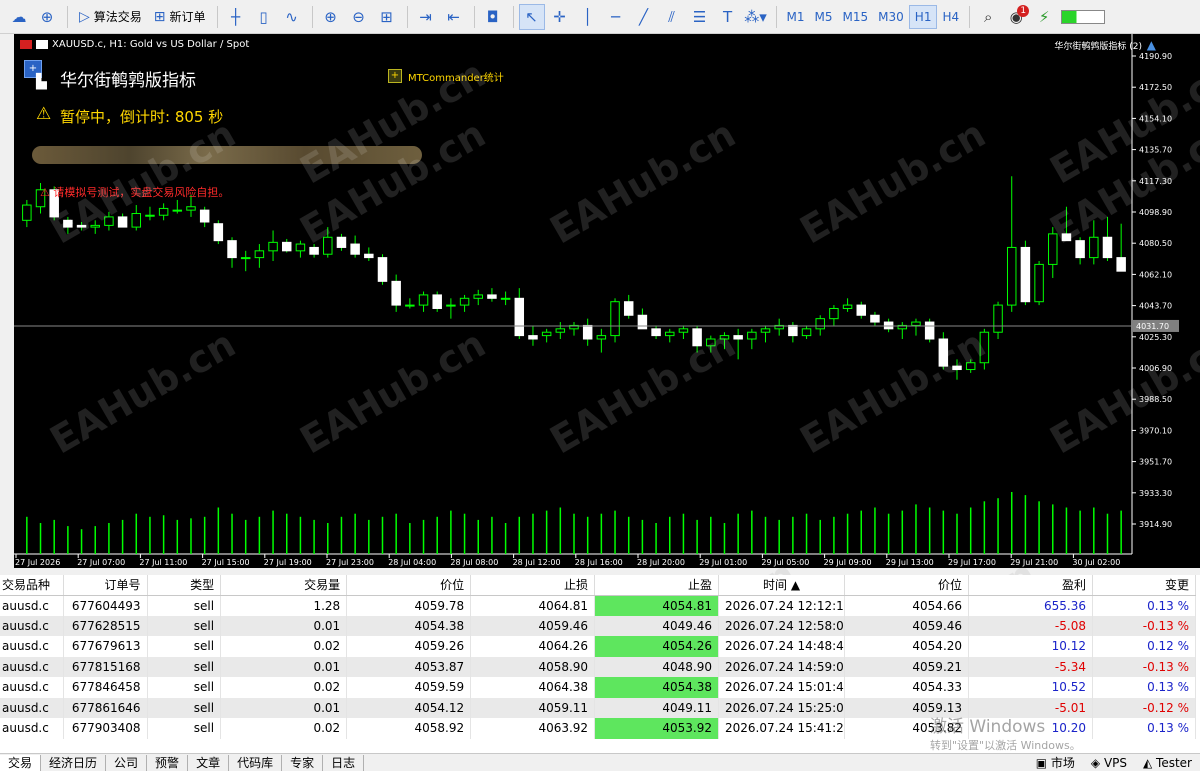 The image size is (1200, 771). What do you see at coordinates (531, 16) in the screenshot?
I see `cursor-icon: ↖` at bounding box center [531, 16].